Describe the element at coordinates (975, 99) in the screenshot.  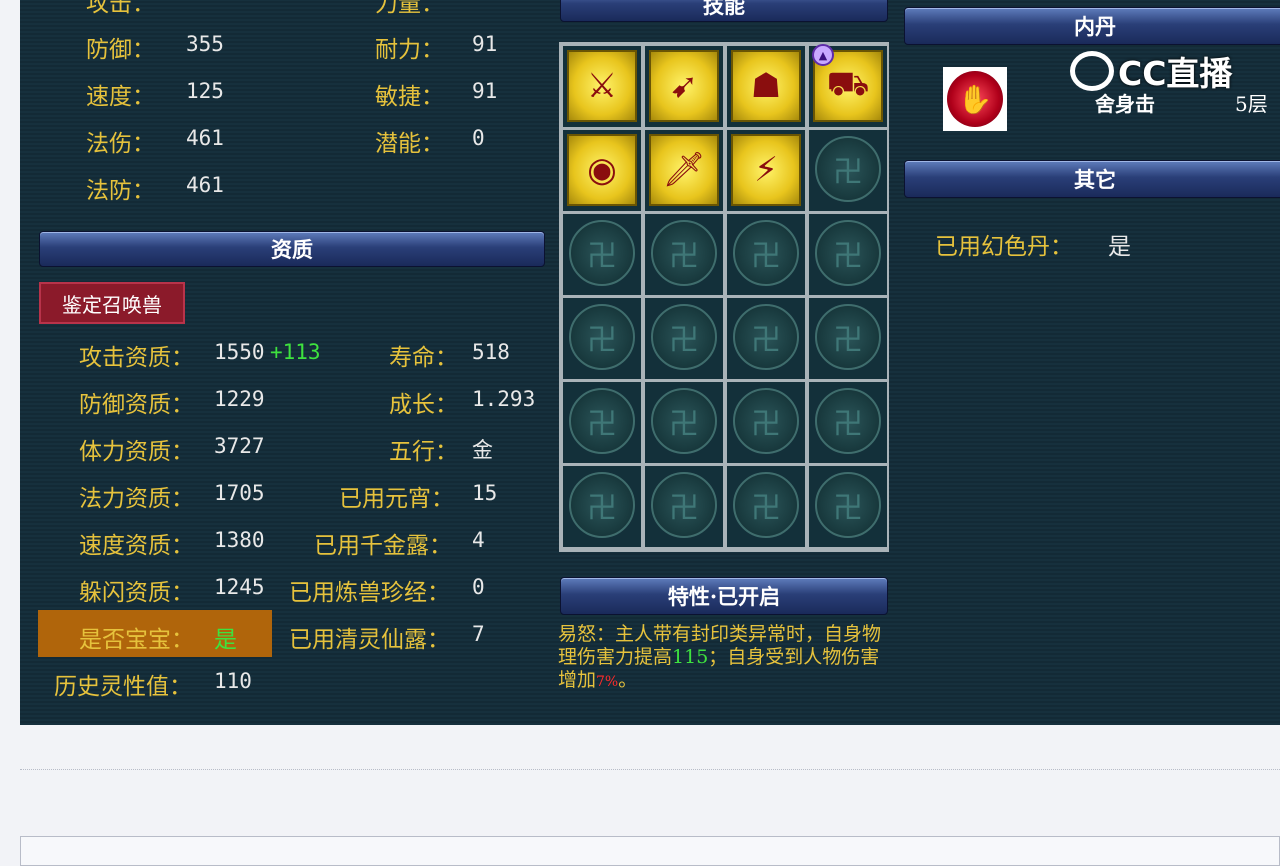
I see `neidan-icon-frame: ✋` at that location.